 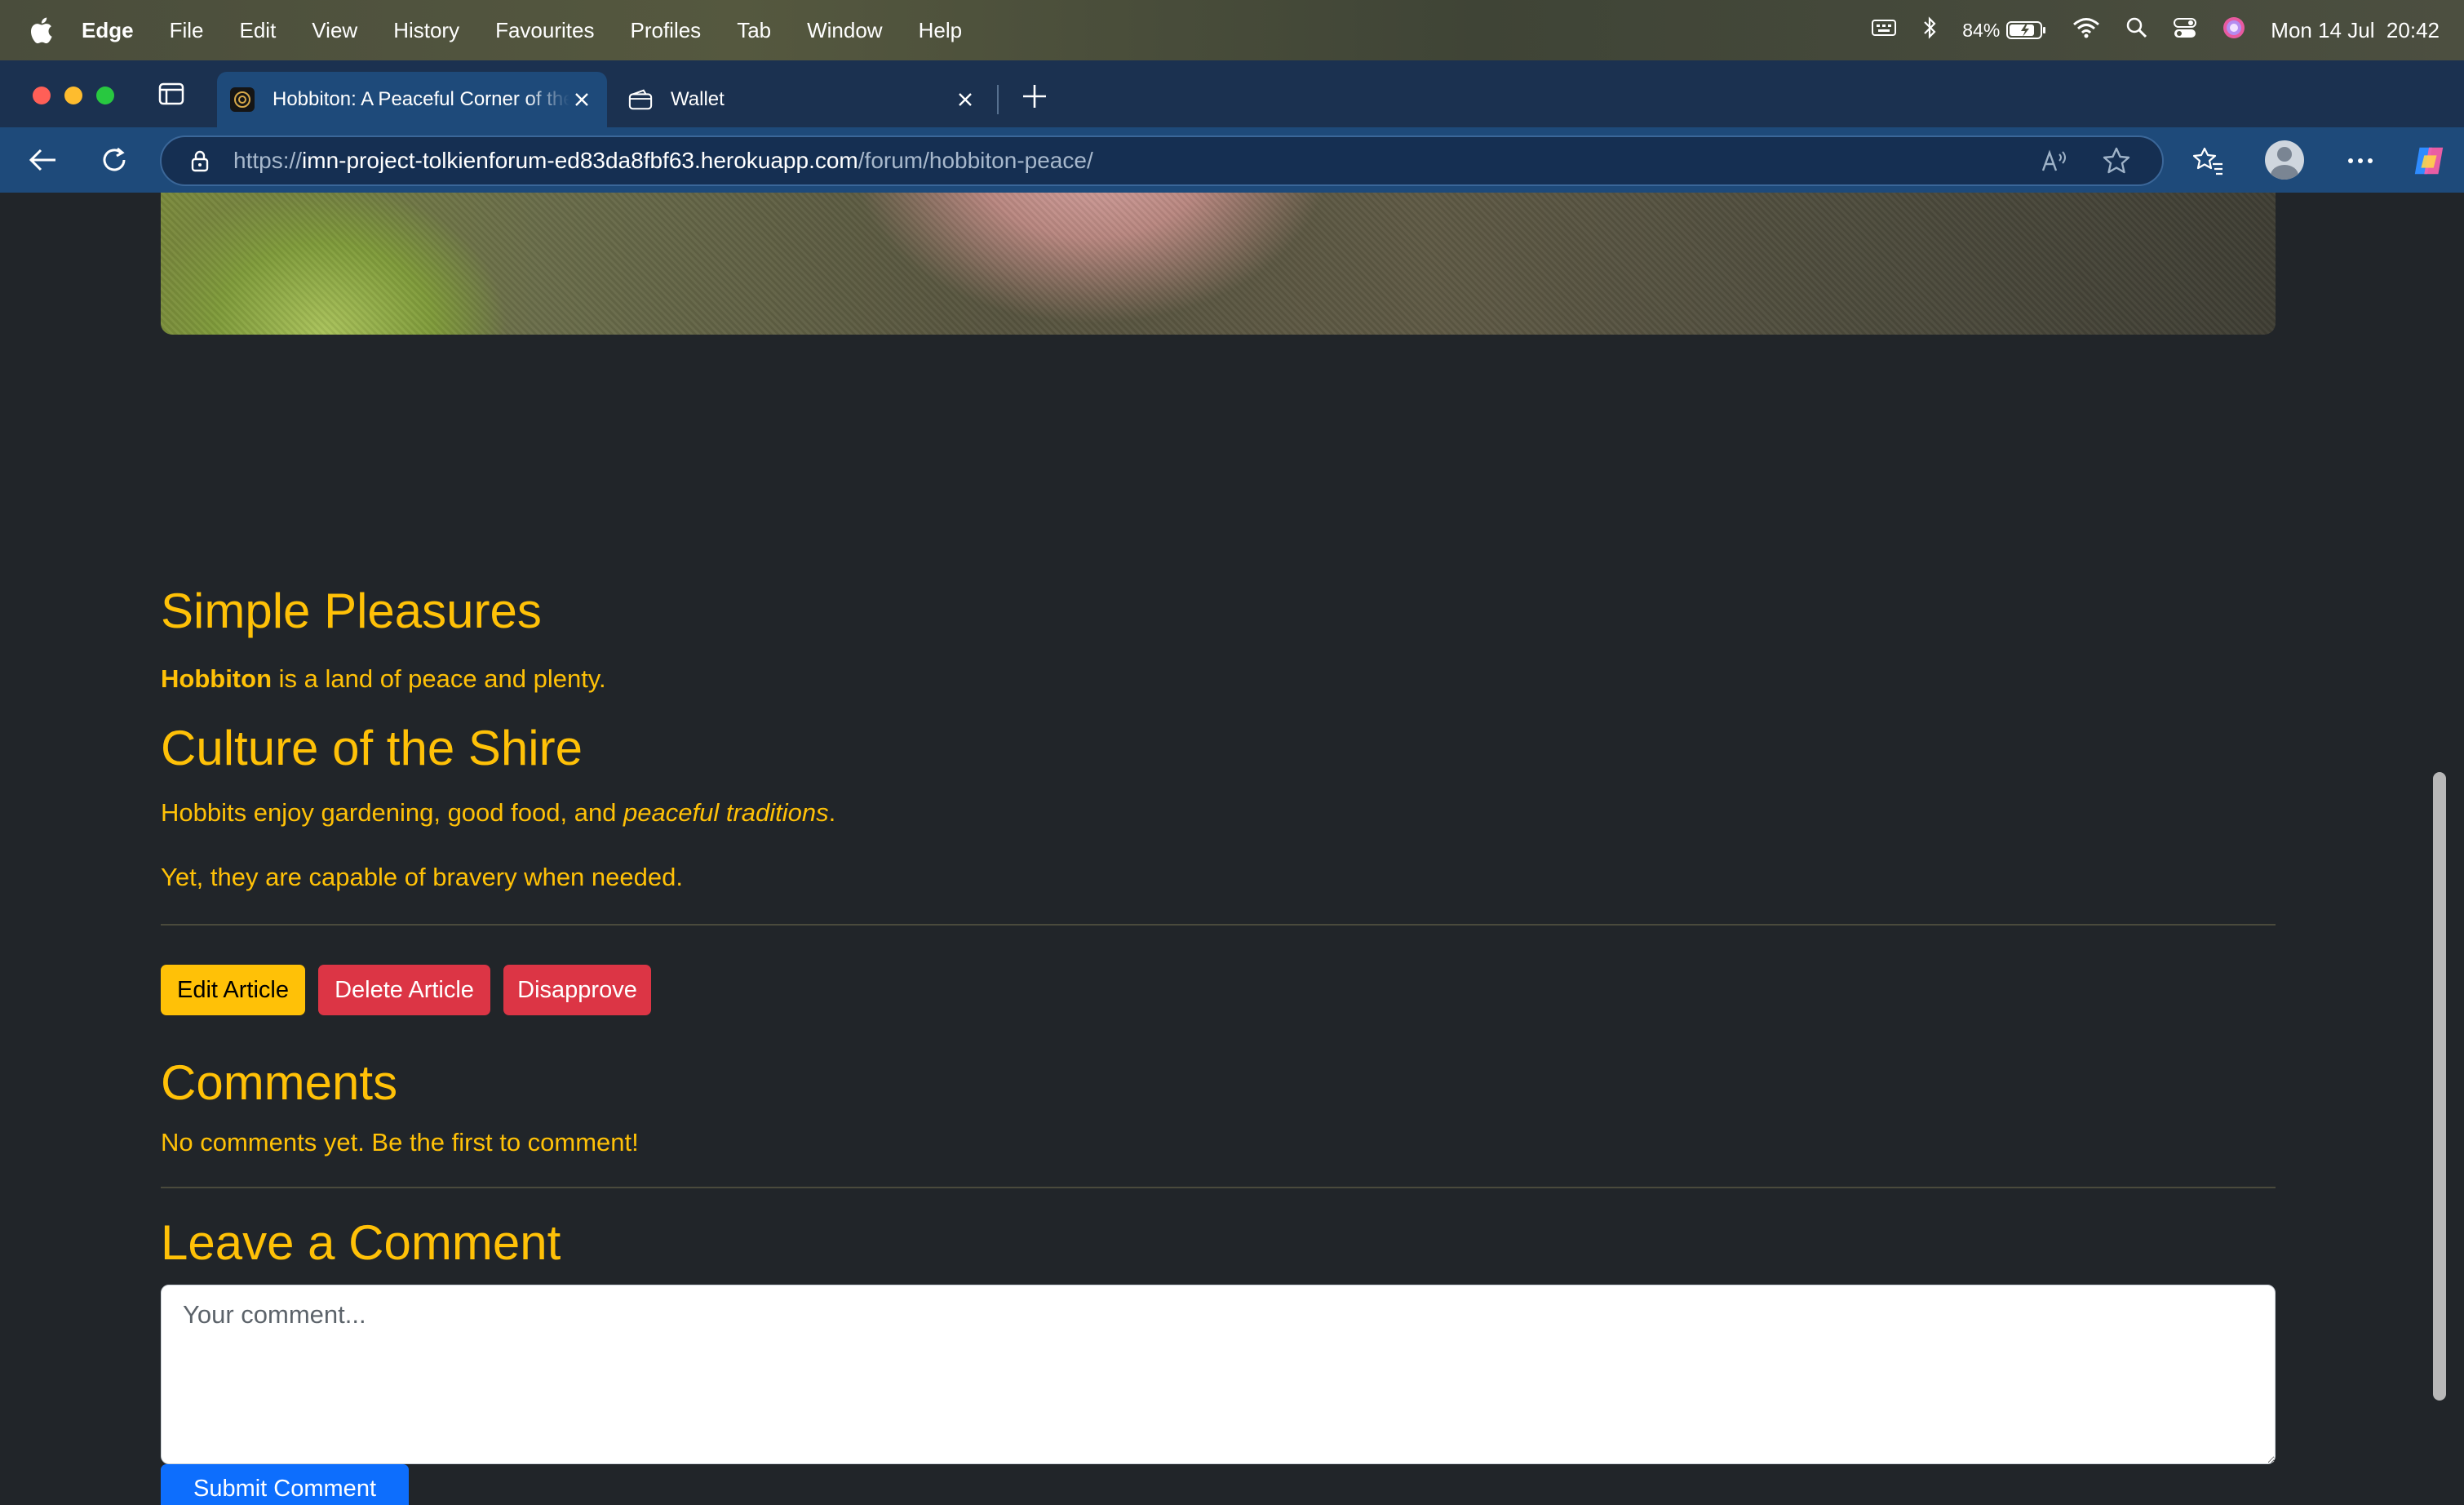 What do you see at coordinates (2284, 172) in the screenshot?
I see `avatar-body` at bounding box center [2284, 172].